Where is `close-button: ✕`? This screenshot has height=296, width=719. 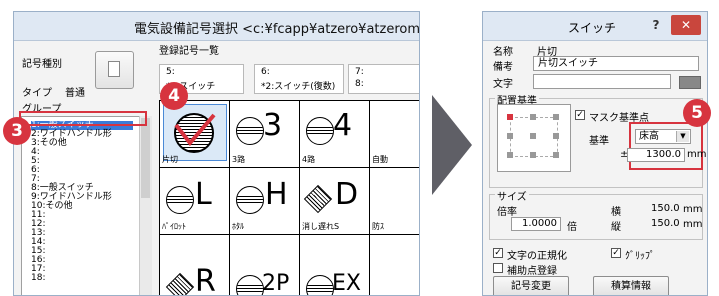
close-button: ✕ is located at coordinates (686, 25).